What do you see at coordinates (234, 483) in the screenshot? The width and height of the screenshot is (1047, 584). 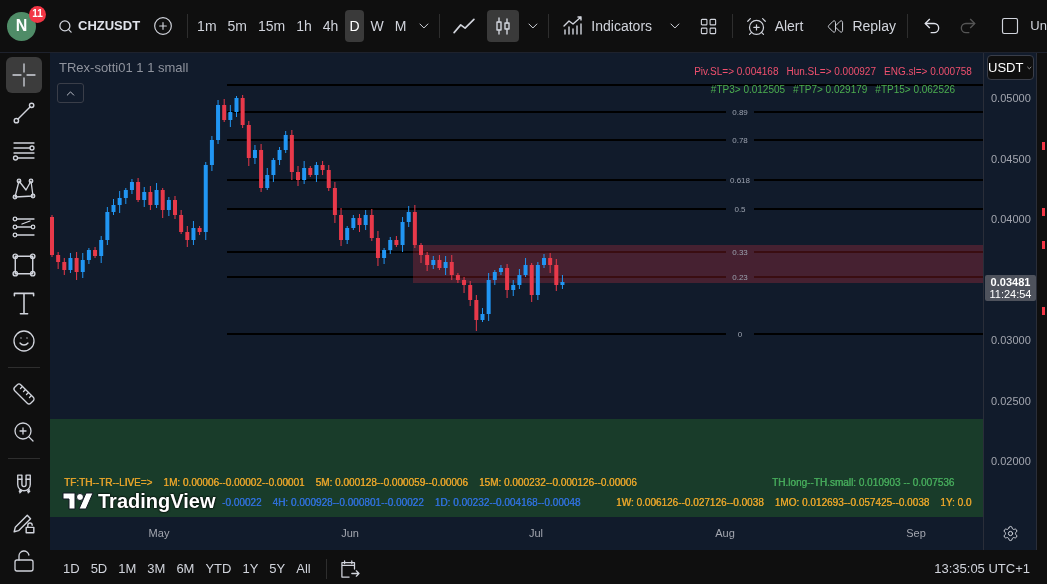 I see `indicator-value: 1M: 0.00006--0.00002--0.00001` at bounding box center [234, 483].